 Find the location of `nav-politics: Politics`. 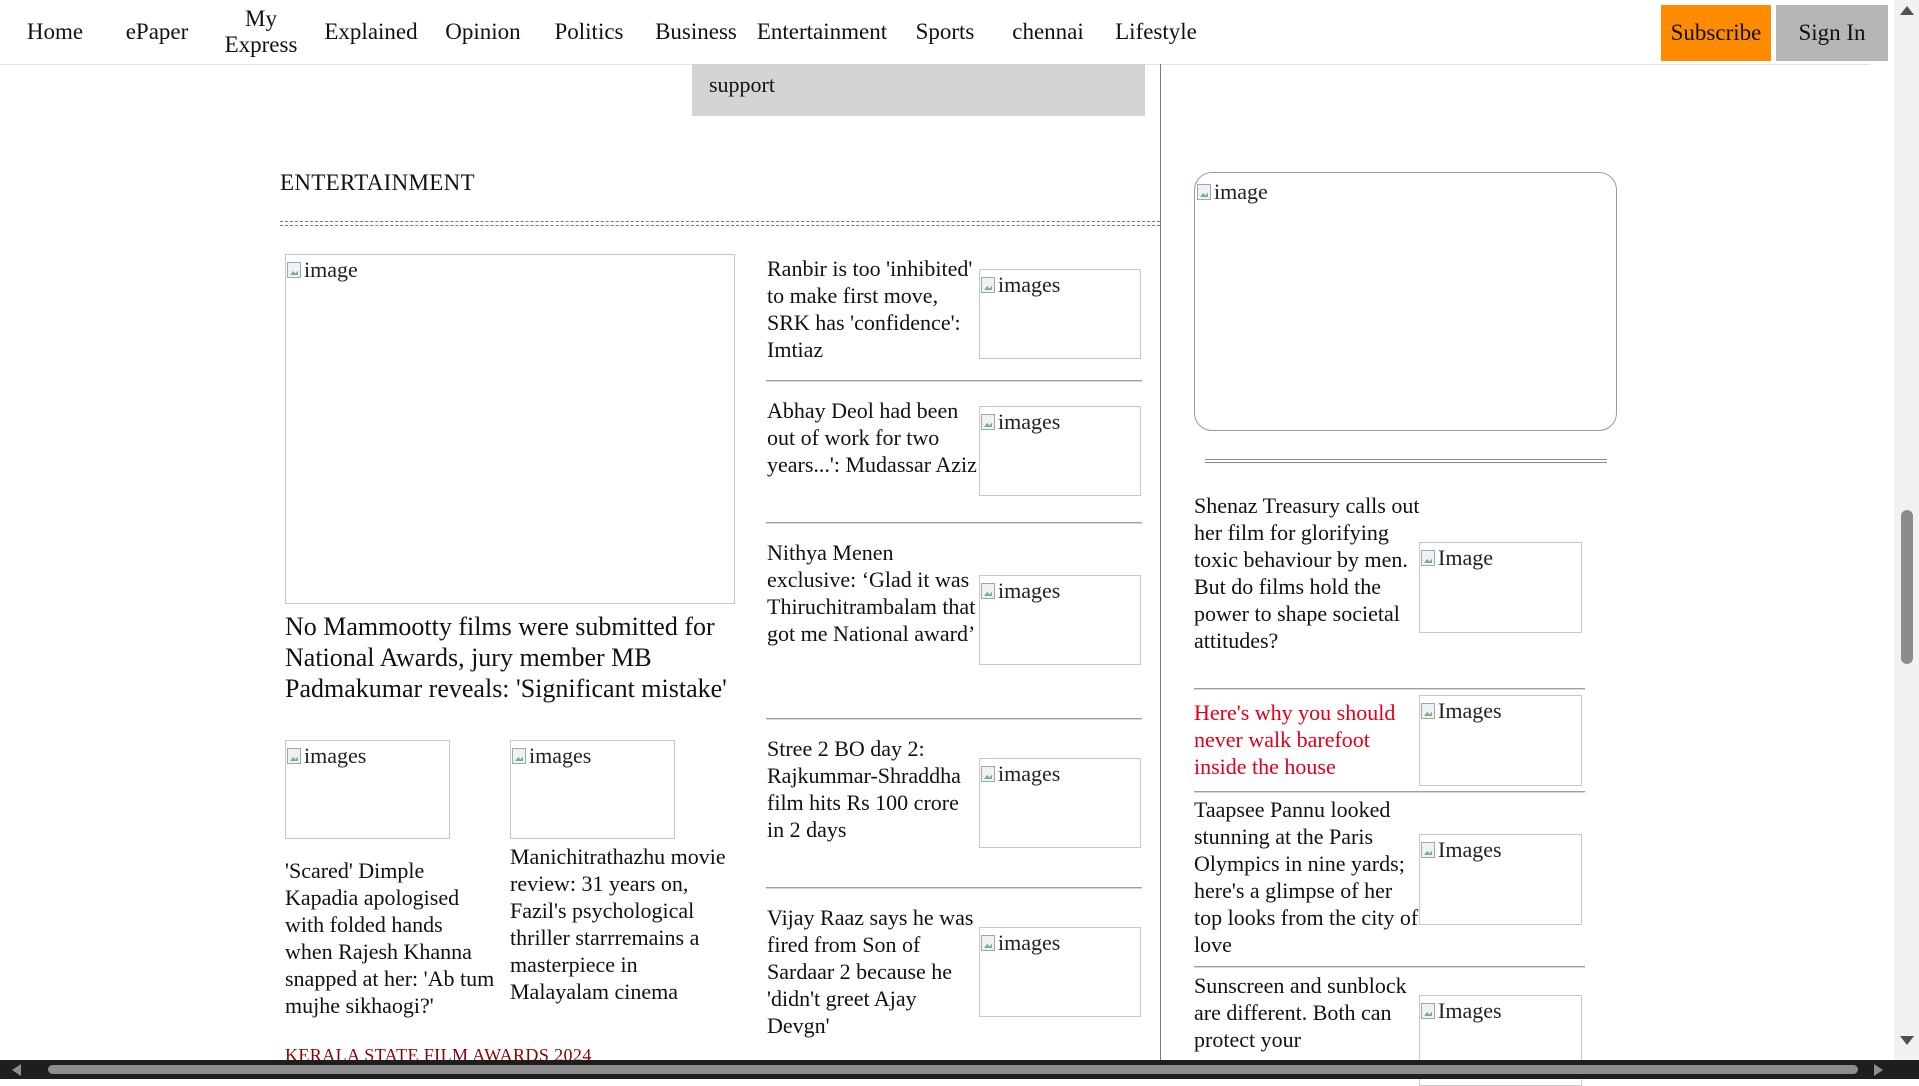

nav-politics: Politics is located at coordinates (589, 32).